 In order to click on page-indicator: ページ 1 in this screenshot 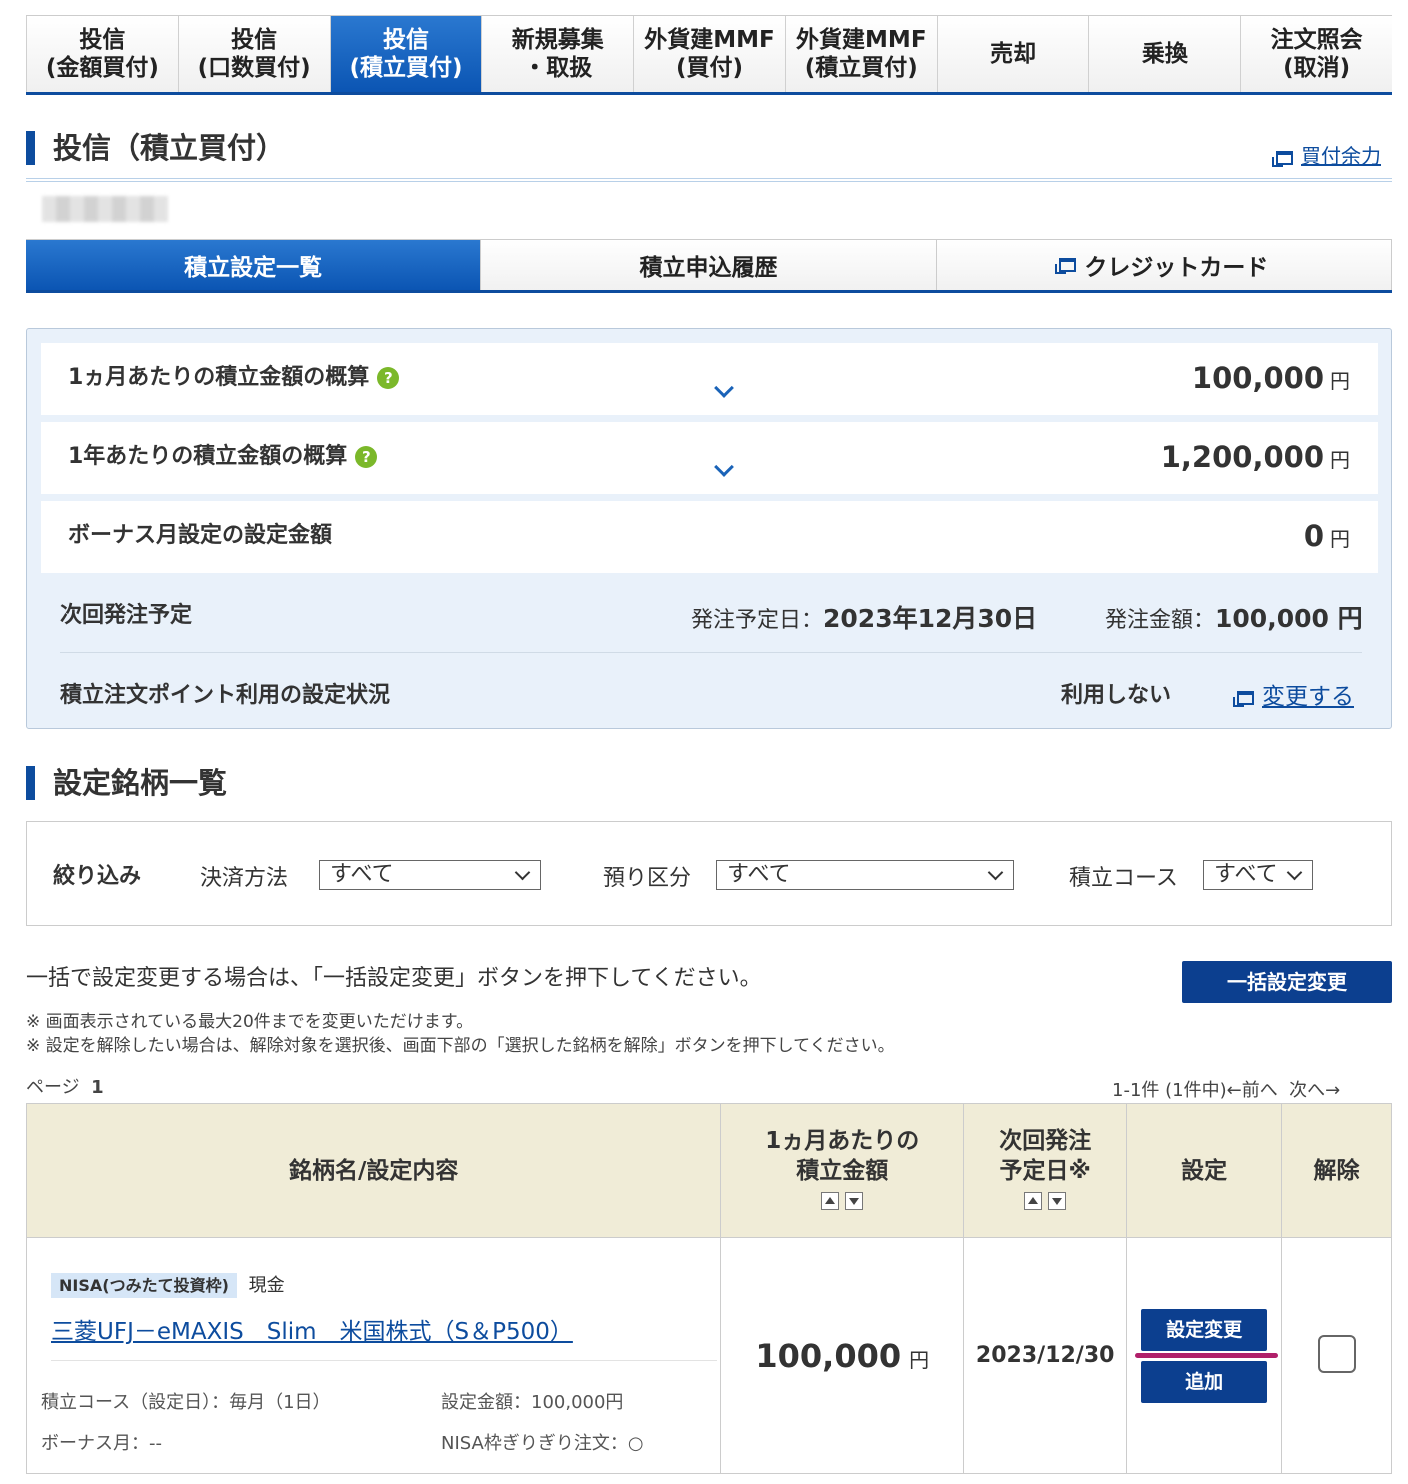, I will do `click(65, 1086)`.